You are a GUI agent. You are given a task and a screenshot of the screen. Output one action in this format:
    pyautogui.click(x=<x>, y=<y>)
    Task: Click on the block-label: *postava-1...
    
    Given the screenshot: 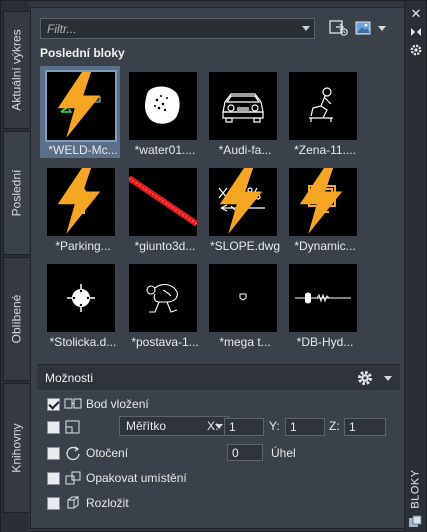 What is the action you would take?
    pyautogui.click(x=165, y=342)
    